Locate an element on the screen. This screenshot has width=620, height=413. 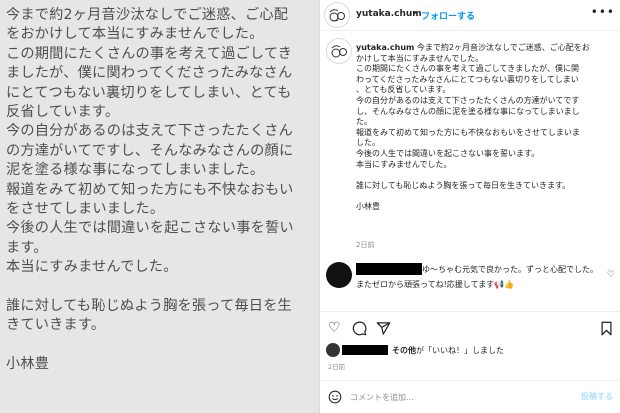
follow-button: フォローする is located at coordinates (448, 15).